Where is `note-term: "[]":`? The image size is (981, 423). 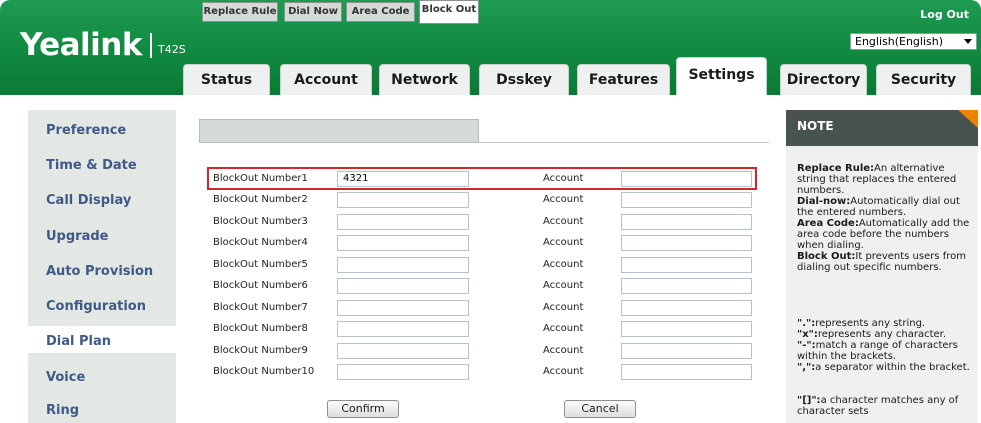 note-term: "[]": is located at coordinates (809, 400).